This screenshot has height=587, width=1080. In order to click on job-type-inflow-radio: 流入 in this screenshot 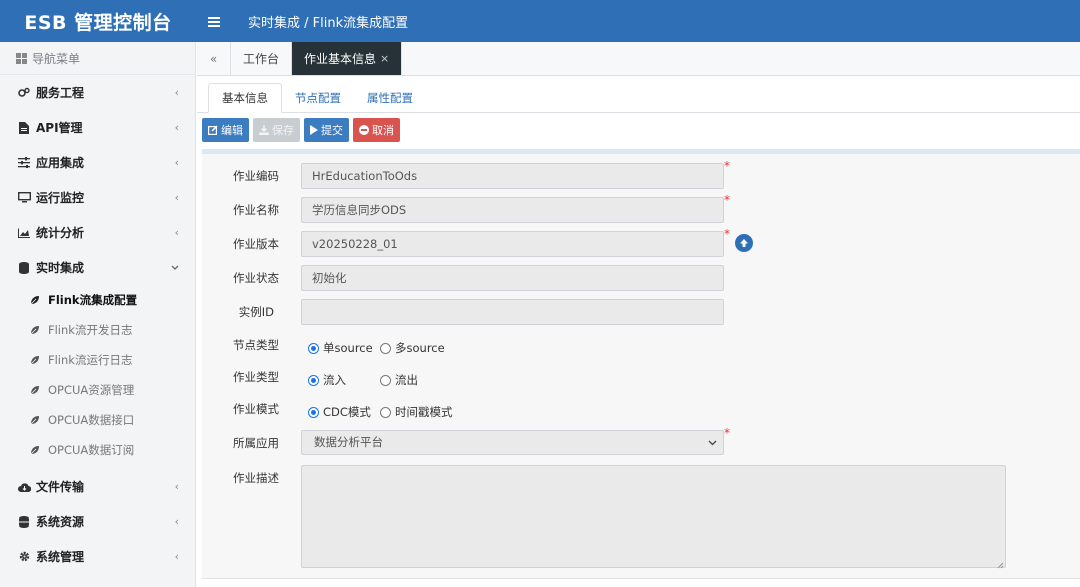, I will do `click(344, 380)`.